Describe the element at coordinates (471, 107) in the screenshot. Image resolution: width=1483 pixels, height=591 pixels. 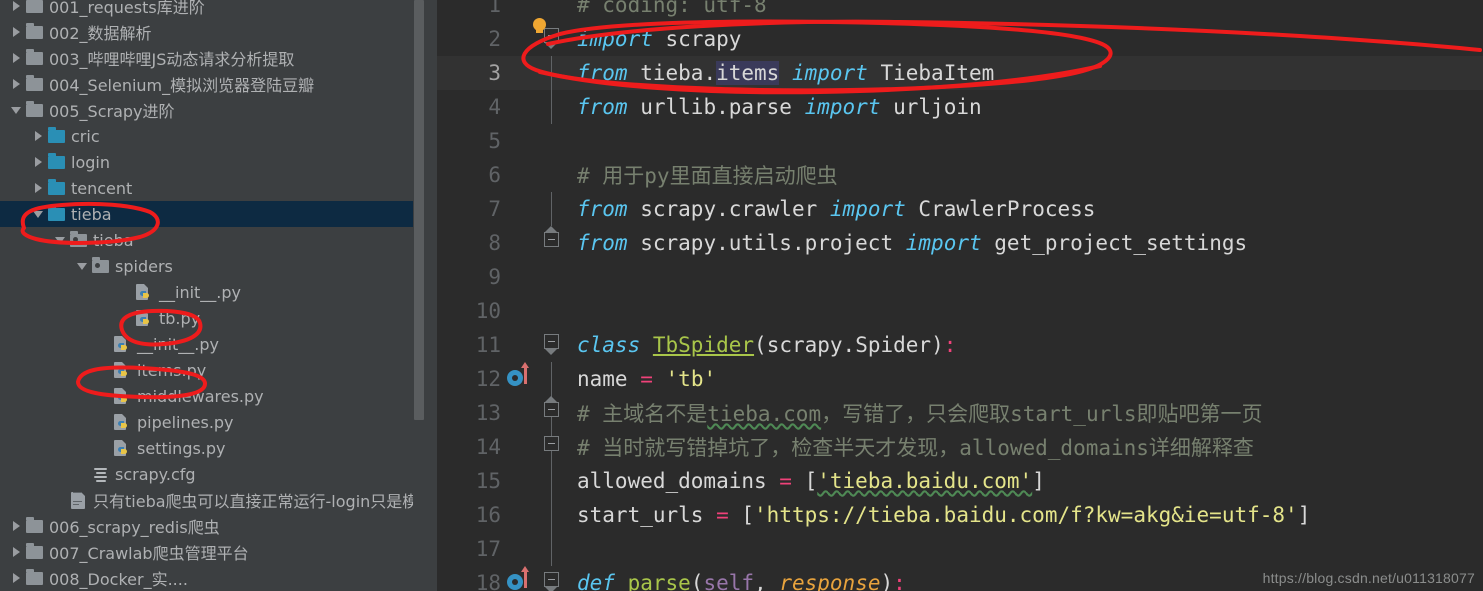
I see `line-number-4: 4` at that location.